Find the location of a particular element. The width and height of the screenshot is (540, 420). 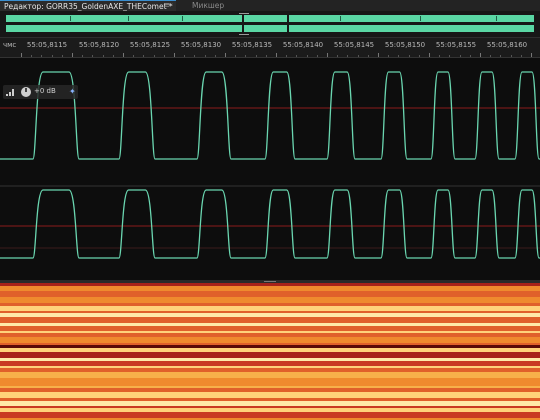

tab-editor: Редактор: GORR35_GoldenAXE_THEComet * is located at coordinates (88, 5).